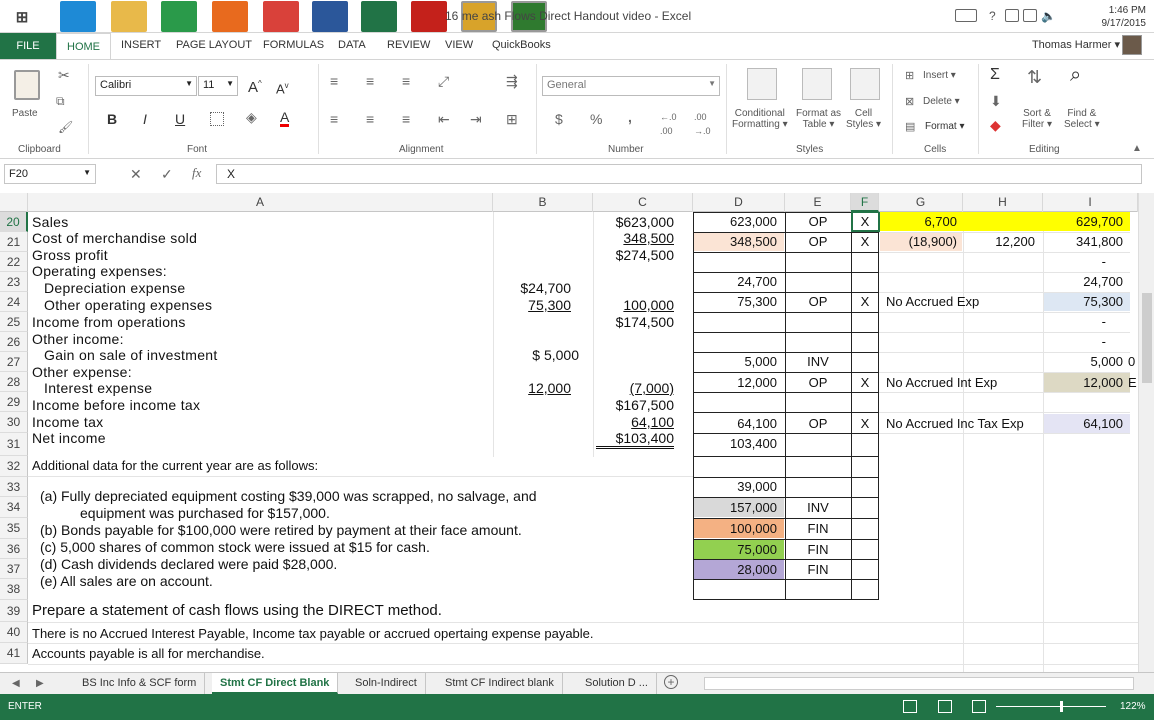 Image resolution: width=1154 pixels, height=720 pixels. I want to click on cell-d21: 348,500, so click(735, 242).